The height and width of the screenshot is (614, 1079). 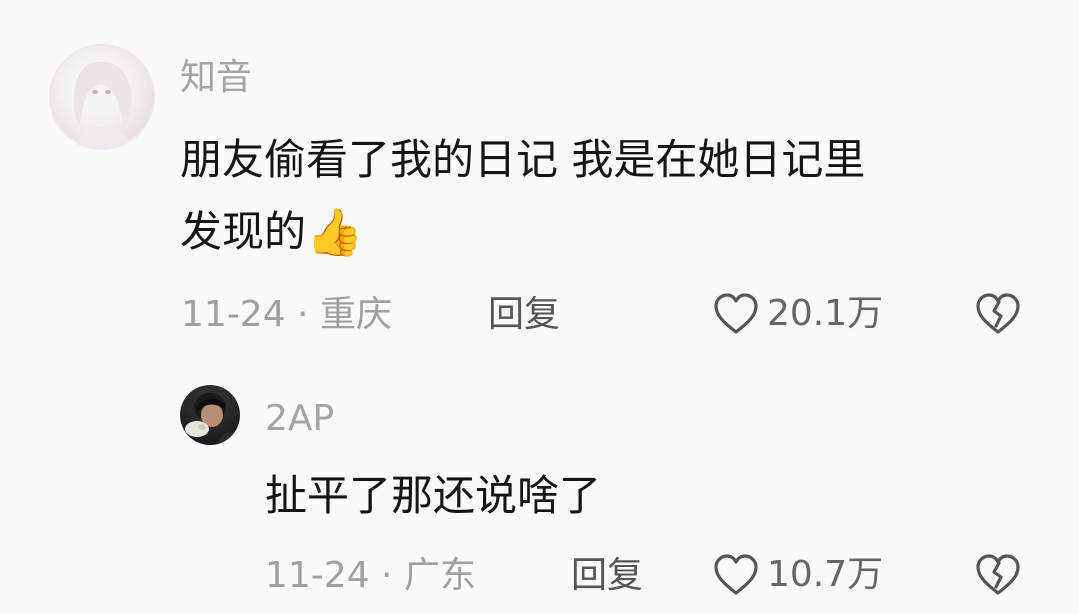 What do you see at coordinates (299, 419) in the screenshot?
I see `comment-username: 2AP` at bounding box center [299, 419].